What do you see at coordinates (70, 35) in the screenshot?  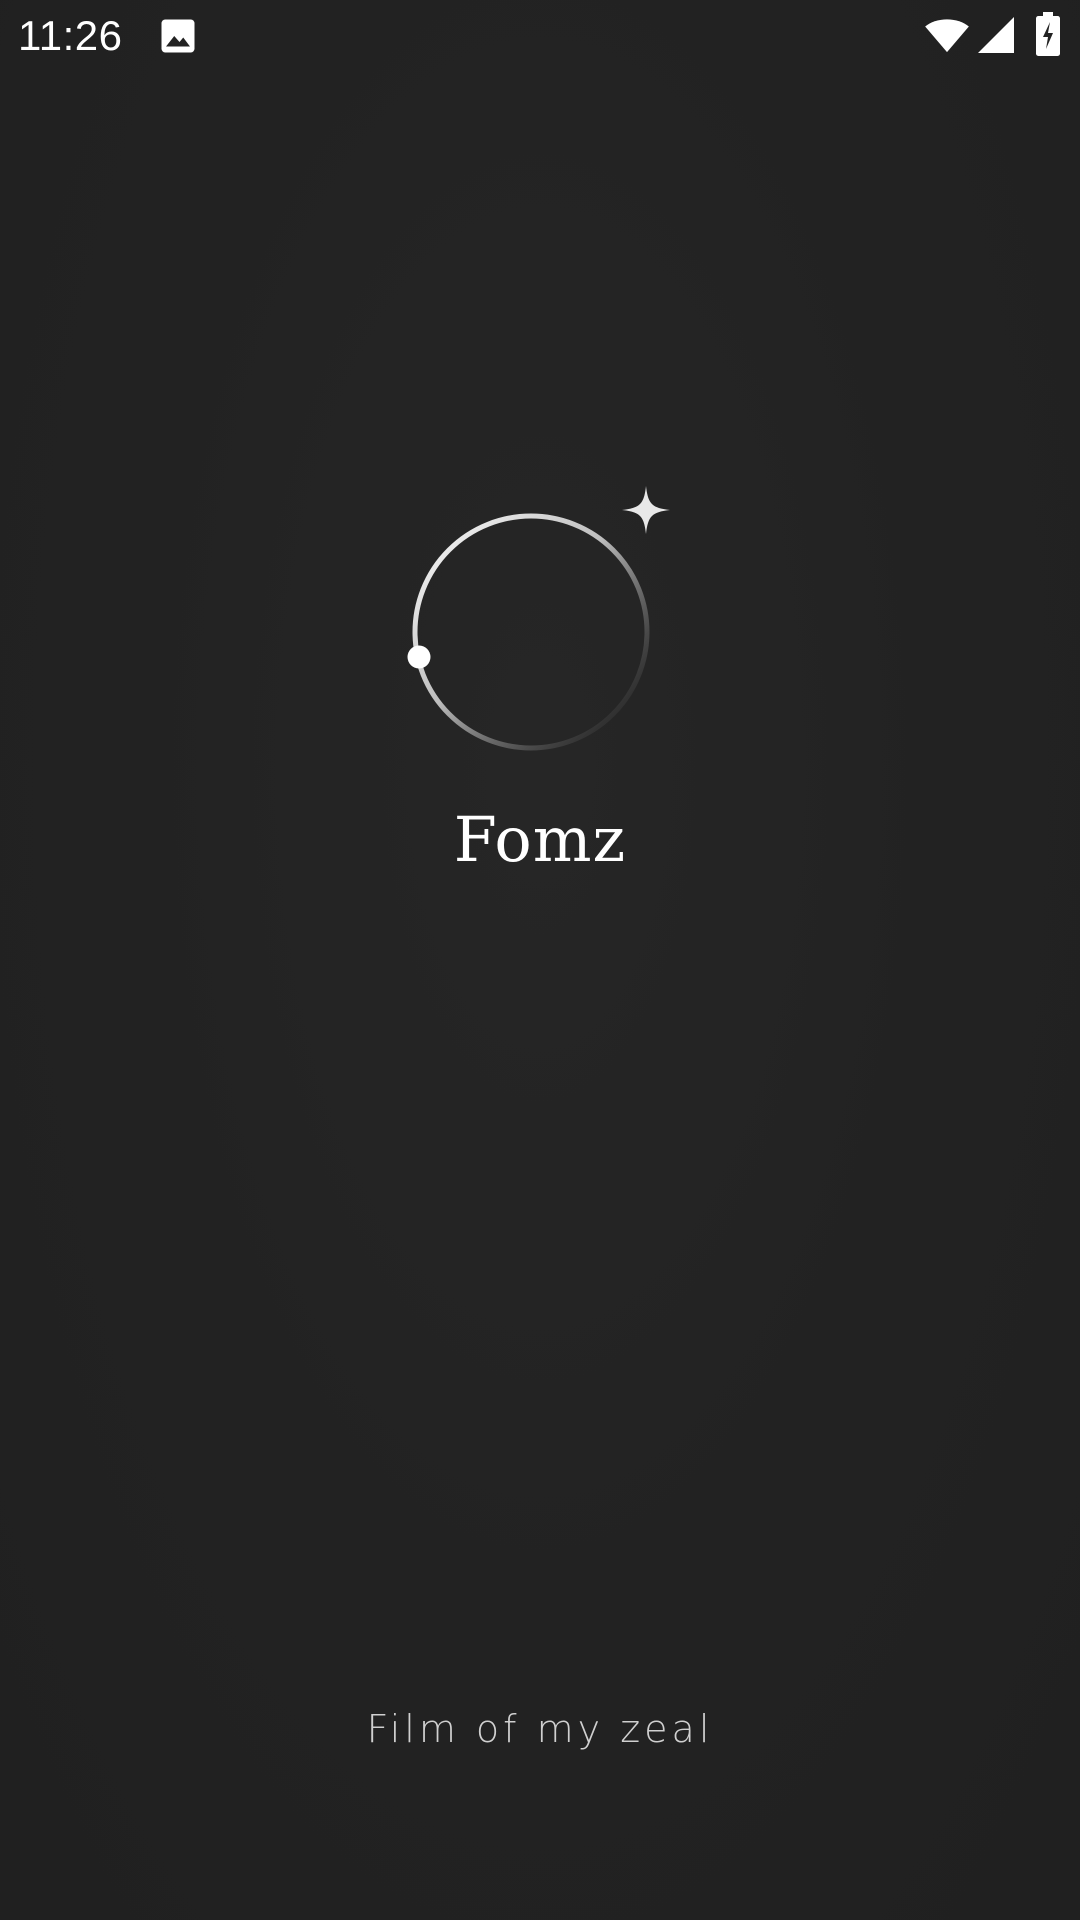 I see `status-time: 11:26` at bounding box center [70, 35].